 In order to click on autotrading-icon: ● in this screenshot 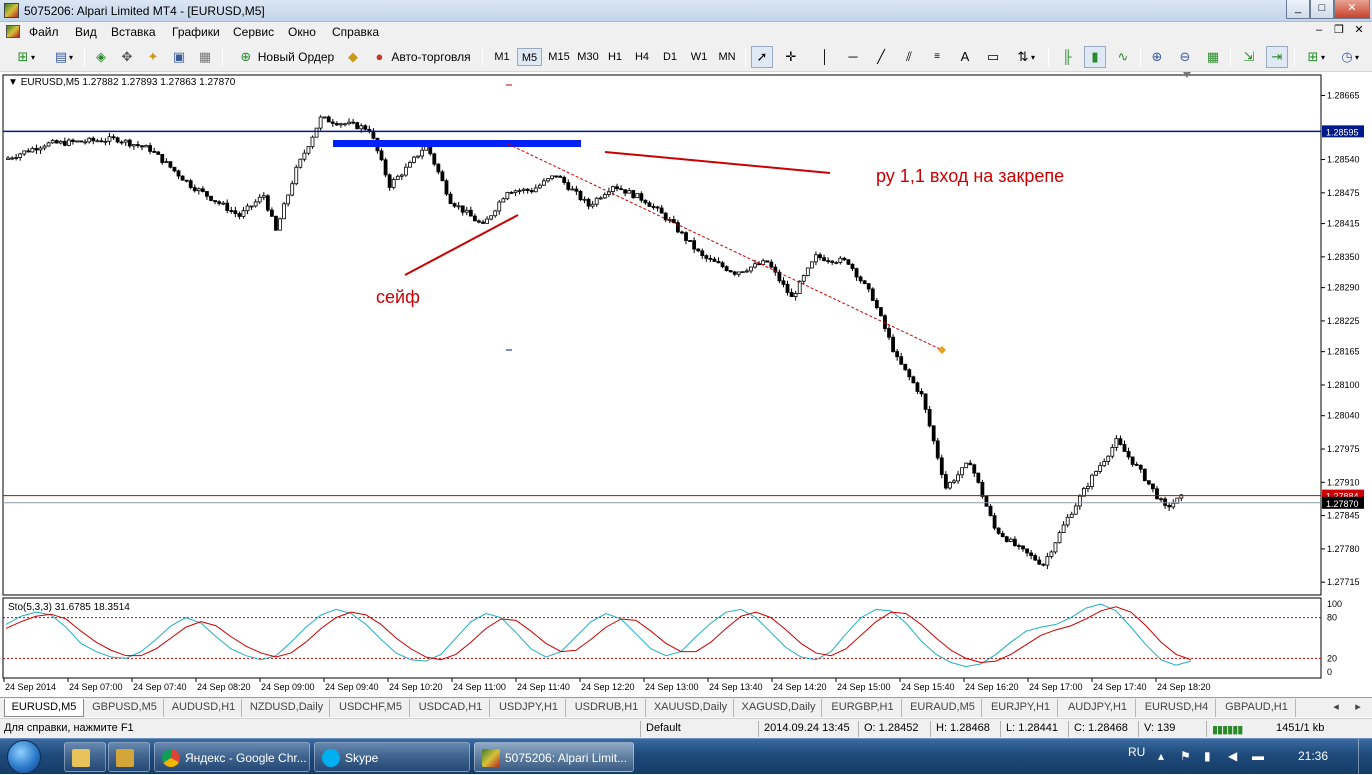, I will do `click(379, 56)`.